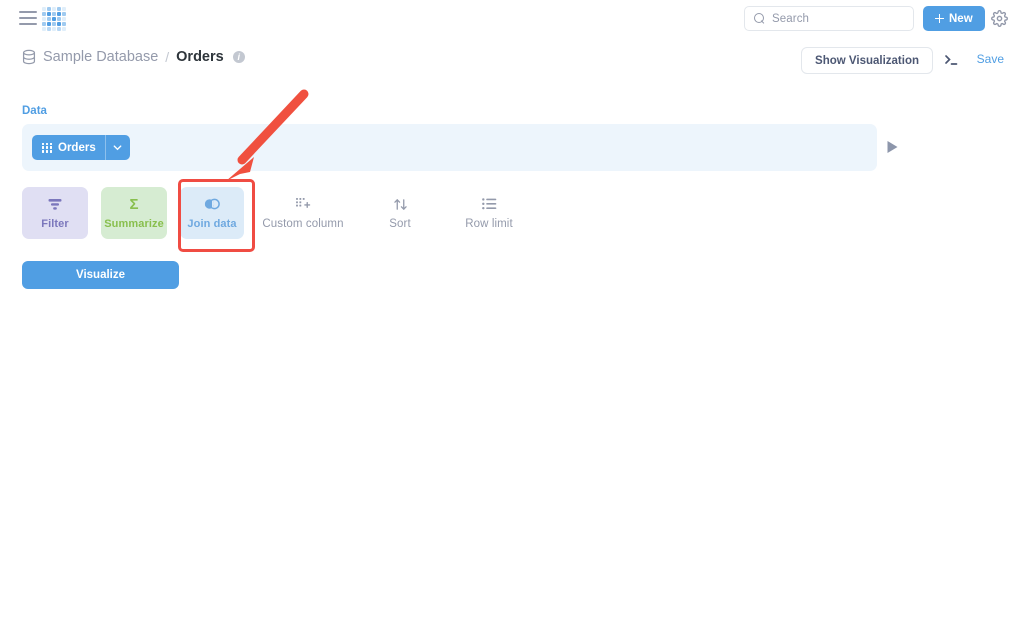  What do you see at coordinates (100, 57) in the screenshot?
I see `breadcrumb-database: Sample Database` at bounding box center [100, 57].